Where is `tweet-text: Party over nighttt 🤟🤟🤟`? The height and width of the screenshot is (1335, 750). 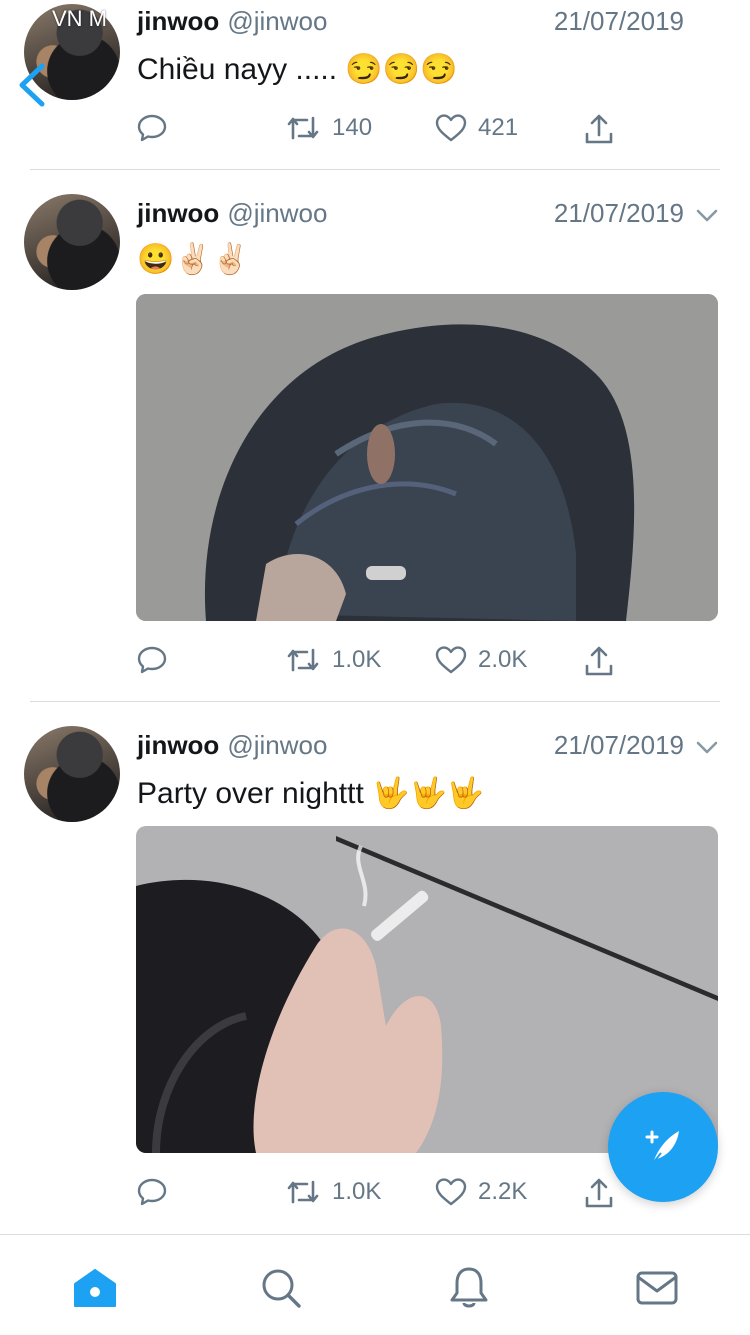
tweet-text: Party over nighttt 🤟🤟🤟 is located at coordinates (311, 793).